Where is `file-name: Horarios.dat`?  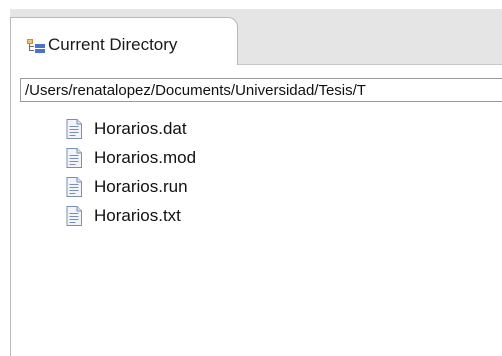 file-name: Horarios.dat is located at coordinates (140, 128).